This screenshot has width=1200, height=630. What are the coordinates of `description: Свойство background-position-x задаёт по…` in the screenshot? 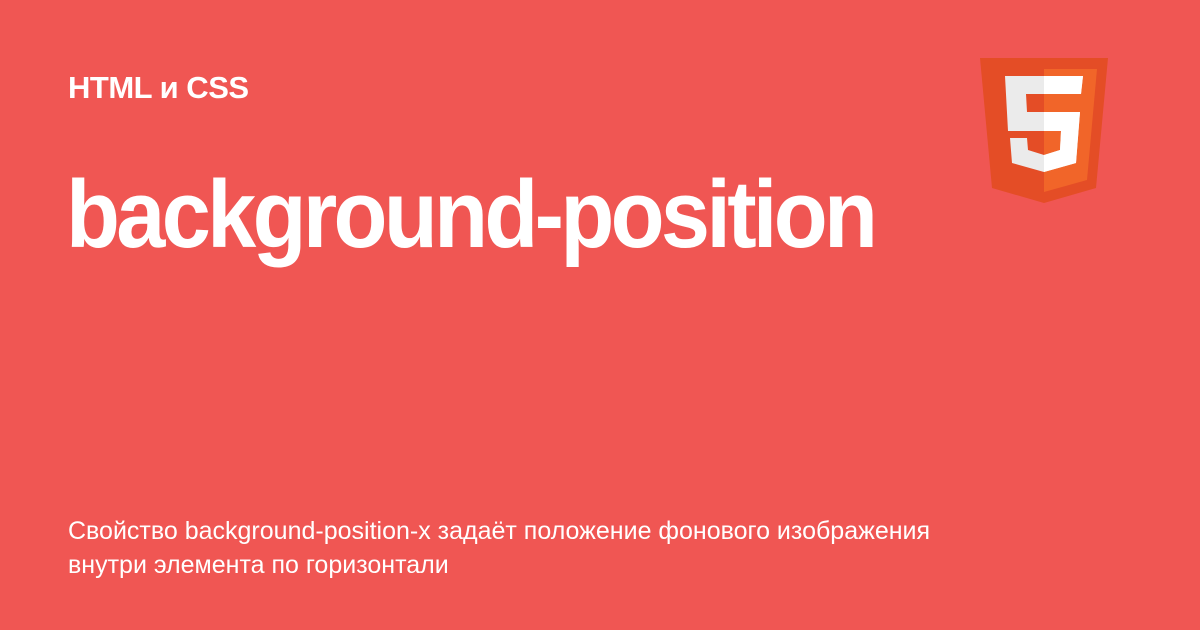 It's located at (499, 548).